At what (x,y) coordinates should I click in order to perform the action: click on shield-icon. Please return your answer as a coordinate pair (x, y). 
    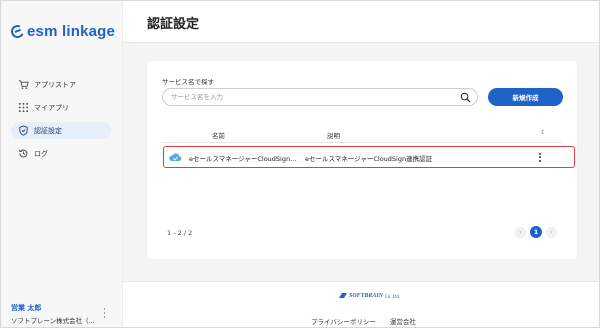
    Looking at the image, I should click on (23, 131).